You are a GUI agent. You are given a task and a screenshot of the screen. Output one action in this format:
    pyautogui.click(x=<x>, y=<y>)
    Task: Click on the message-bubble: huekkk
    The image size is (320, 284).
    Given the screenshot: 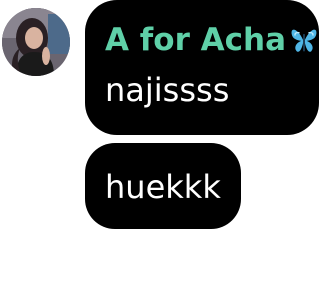 What is the action you would take?
    pyautogui.click(x=163, y=186)
    